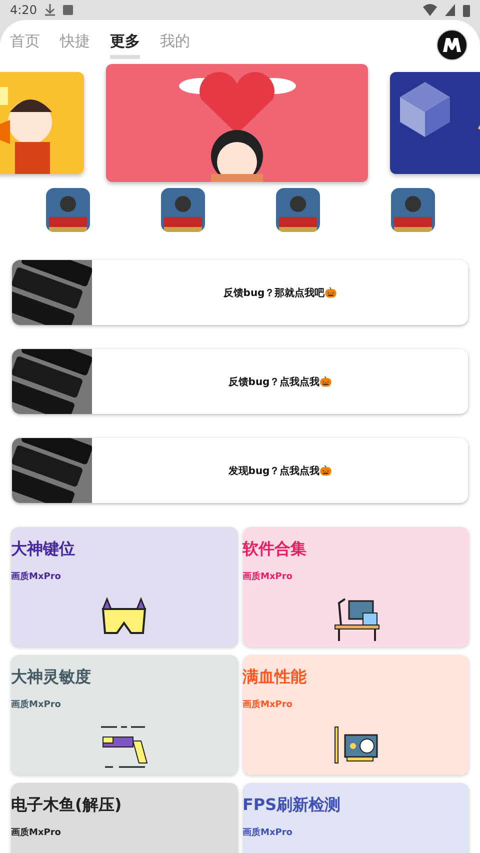  Describe the element at coordinates (124, 818) in the screenshot. I see `feature-card: 电子木鱼(解压) 画质MxPro` at that location.